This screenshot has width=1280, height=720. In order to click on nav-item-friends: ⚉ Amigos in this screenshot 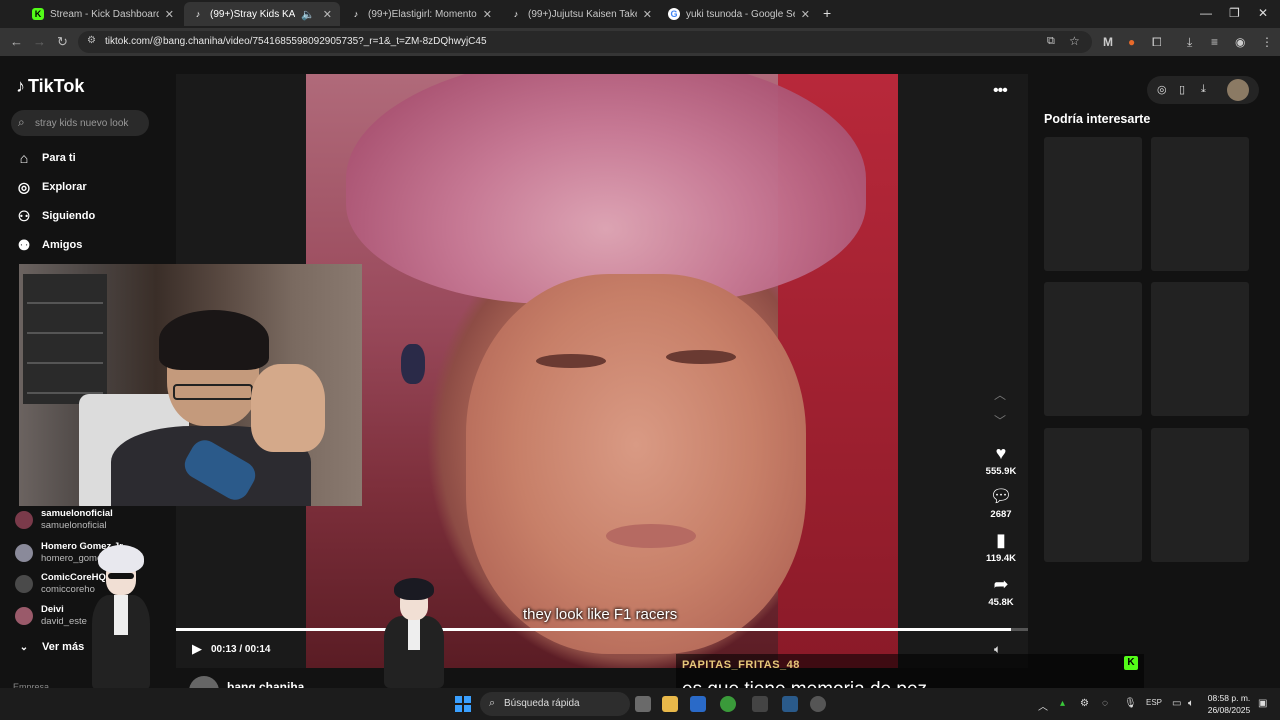, I will do `click(49, 245)`.